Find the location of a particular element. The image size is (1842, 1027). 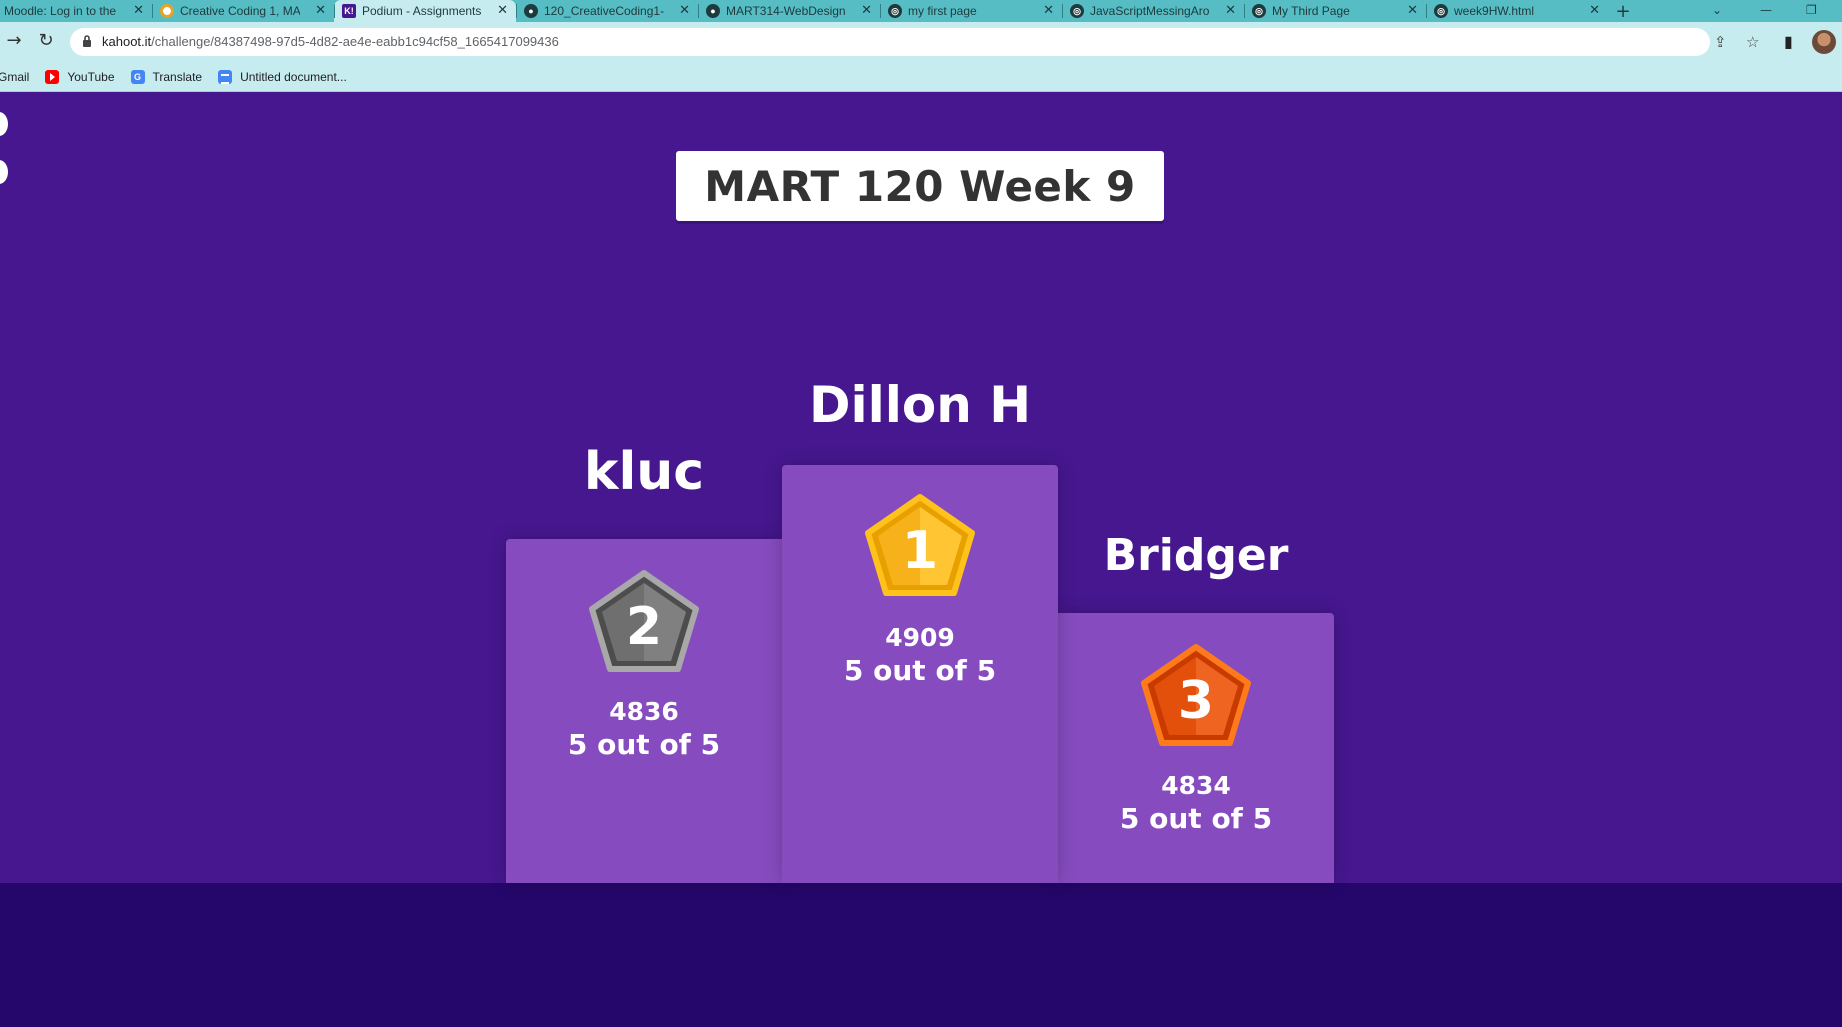

profile-avatar is located at coordinates (1824, 42).